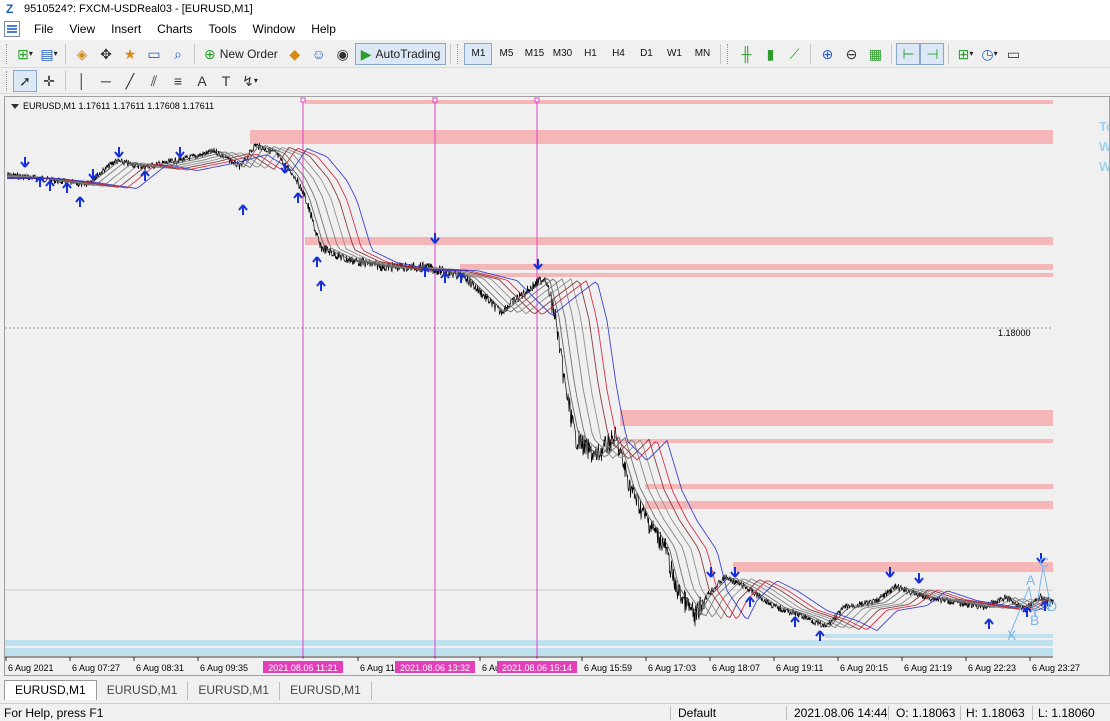  I want to click on timeframe-w1-button: W1, so click(674, 54).